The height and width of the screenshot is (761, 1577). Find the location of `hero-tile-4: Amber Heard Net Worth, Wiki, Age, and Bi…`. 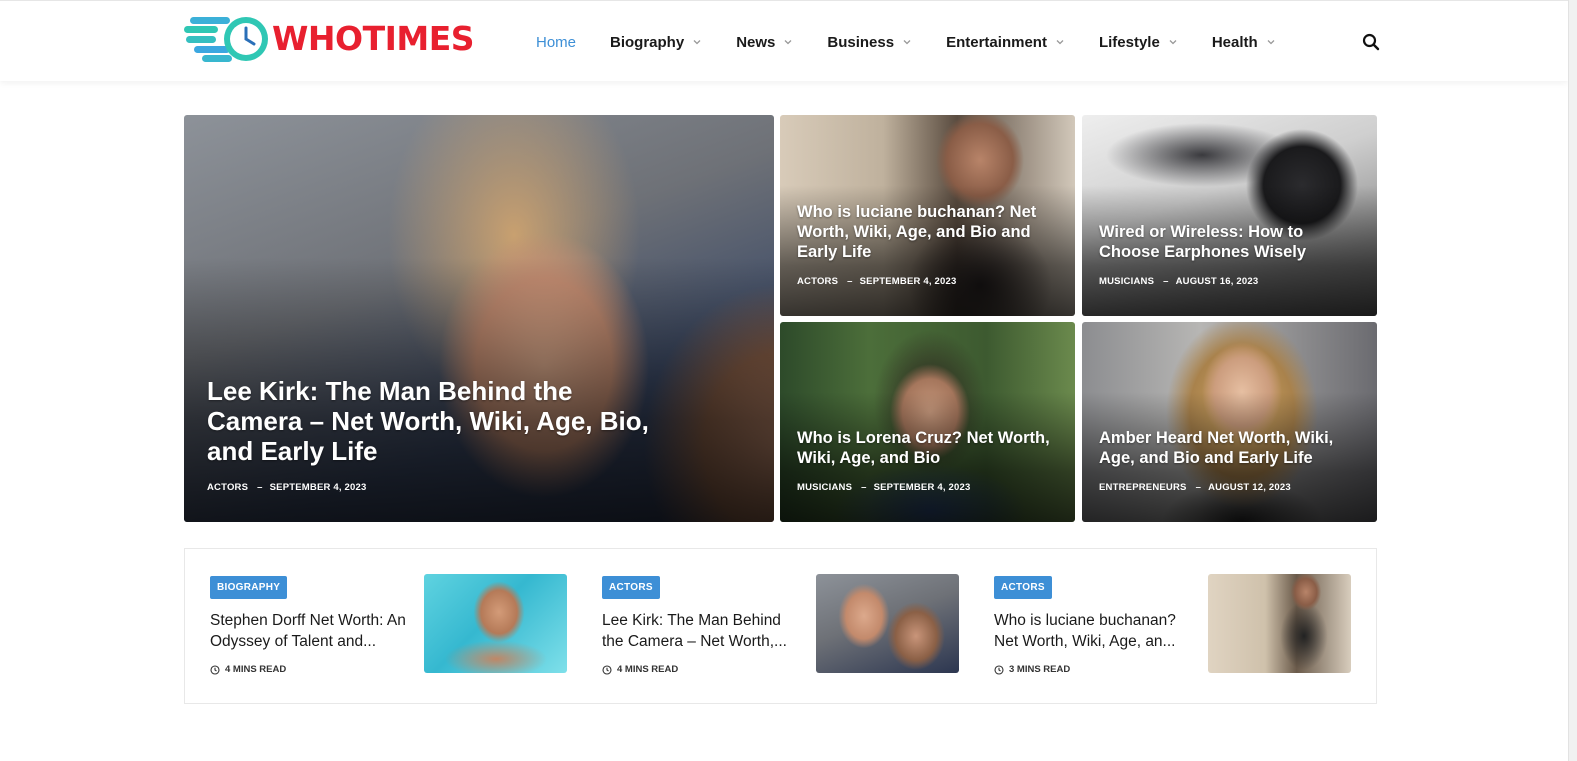

hero-tile-4: Amber Heard Net Worth, Wiki, Age, and Bi… is located at coordinates (1229, 422).